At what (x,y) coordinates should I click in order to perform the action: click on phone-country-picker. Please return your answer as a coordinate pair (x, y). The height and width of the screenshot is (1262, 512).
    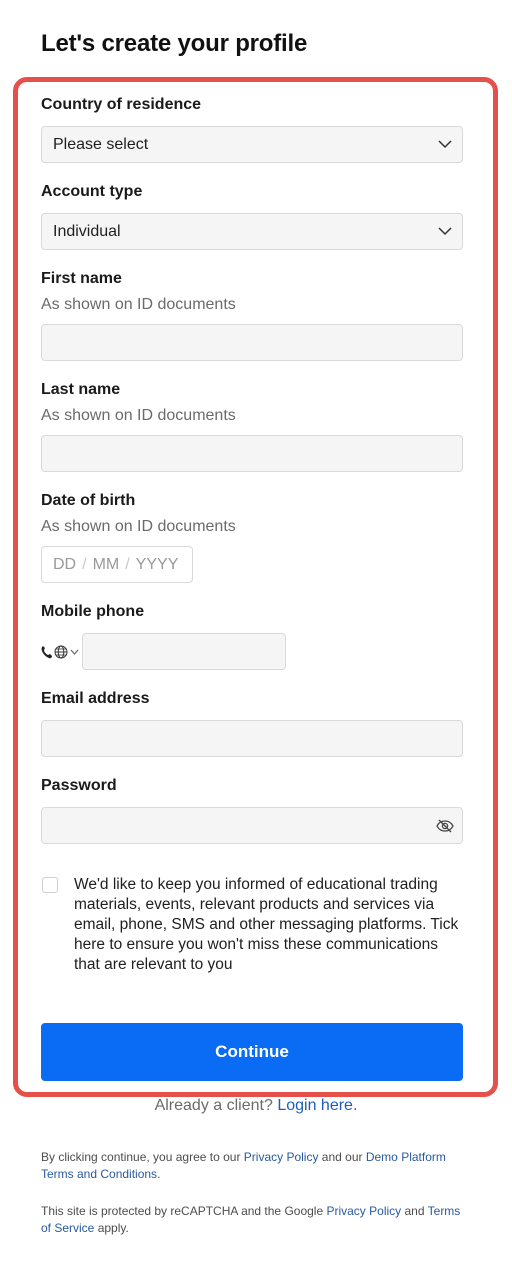
    Looking at the image, I should click on (61, 652).